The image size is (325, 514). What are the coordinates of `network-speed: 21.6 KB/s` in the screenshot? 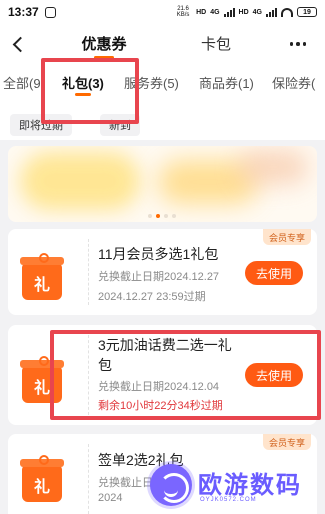 It's located at (183, 12).